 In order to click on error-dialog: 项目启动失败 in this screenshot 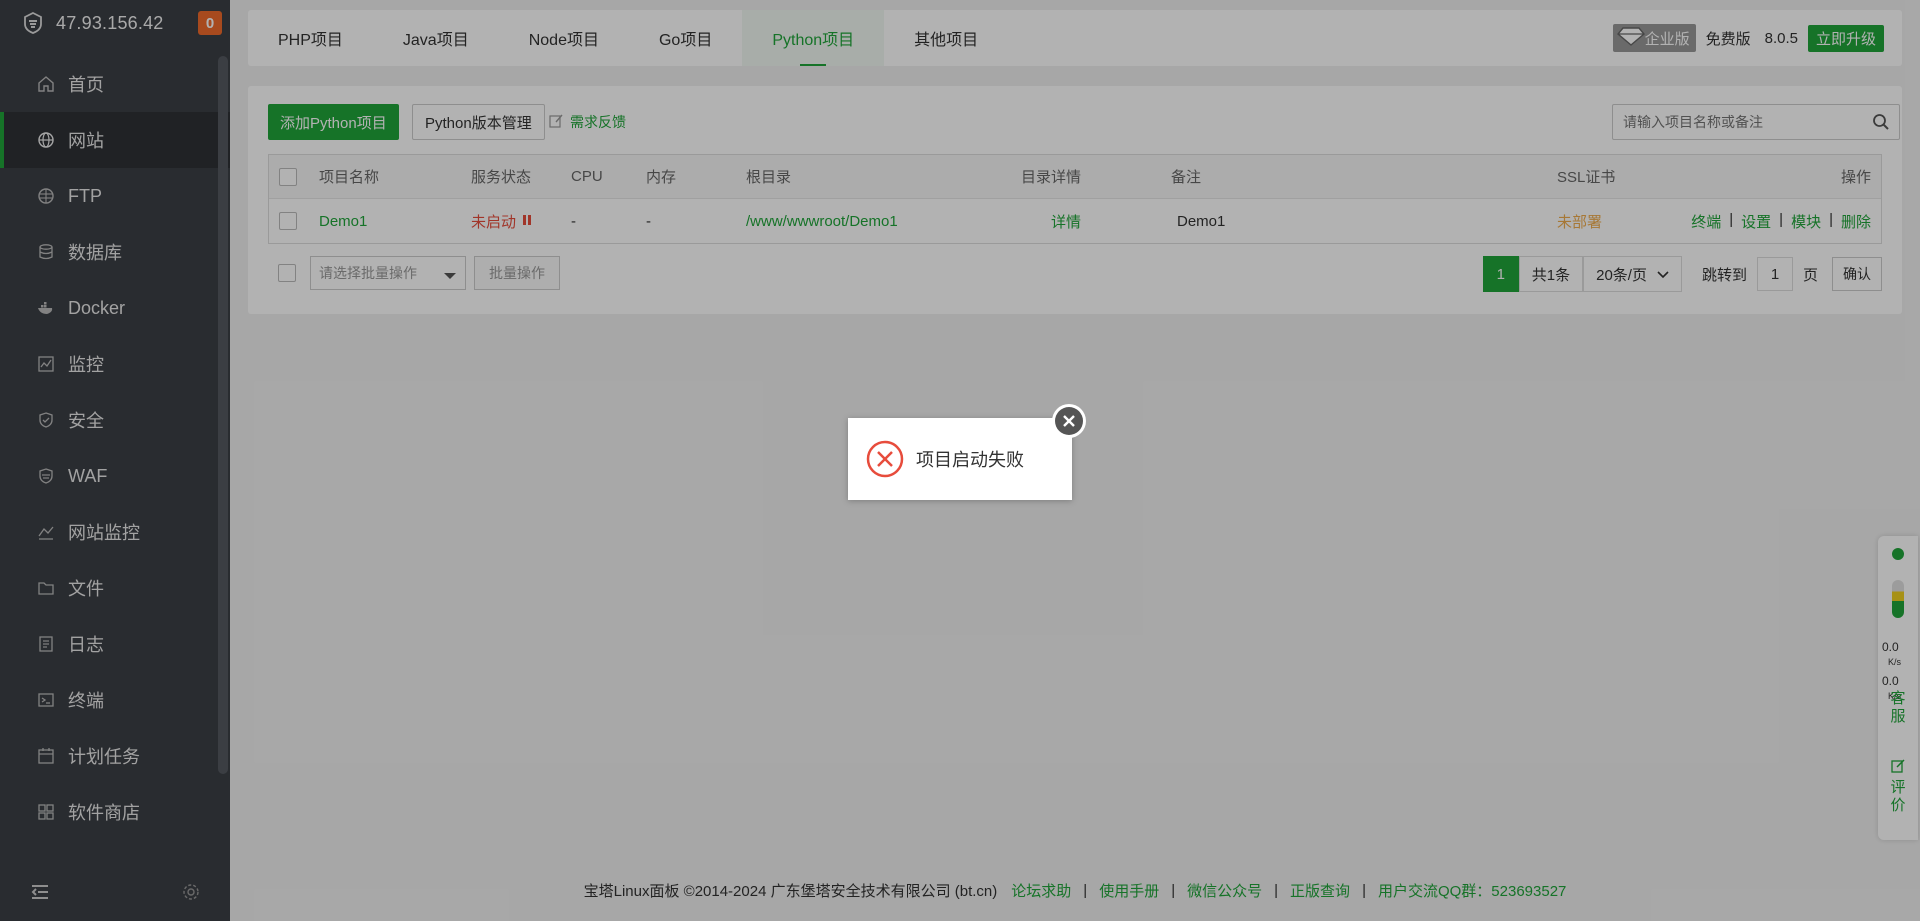, I will do `click(960, 459)`.